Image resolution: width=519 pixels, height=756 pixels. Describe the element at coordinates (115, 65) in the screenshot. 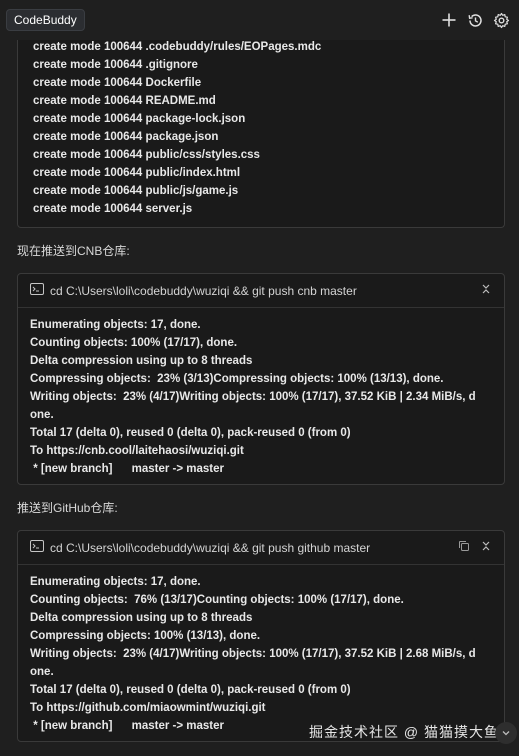

I see `terminal-line: create mode 100644 .gitignore` at that location.